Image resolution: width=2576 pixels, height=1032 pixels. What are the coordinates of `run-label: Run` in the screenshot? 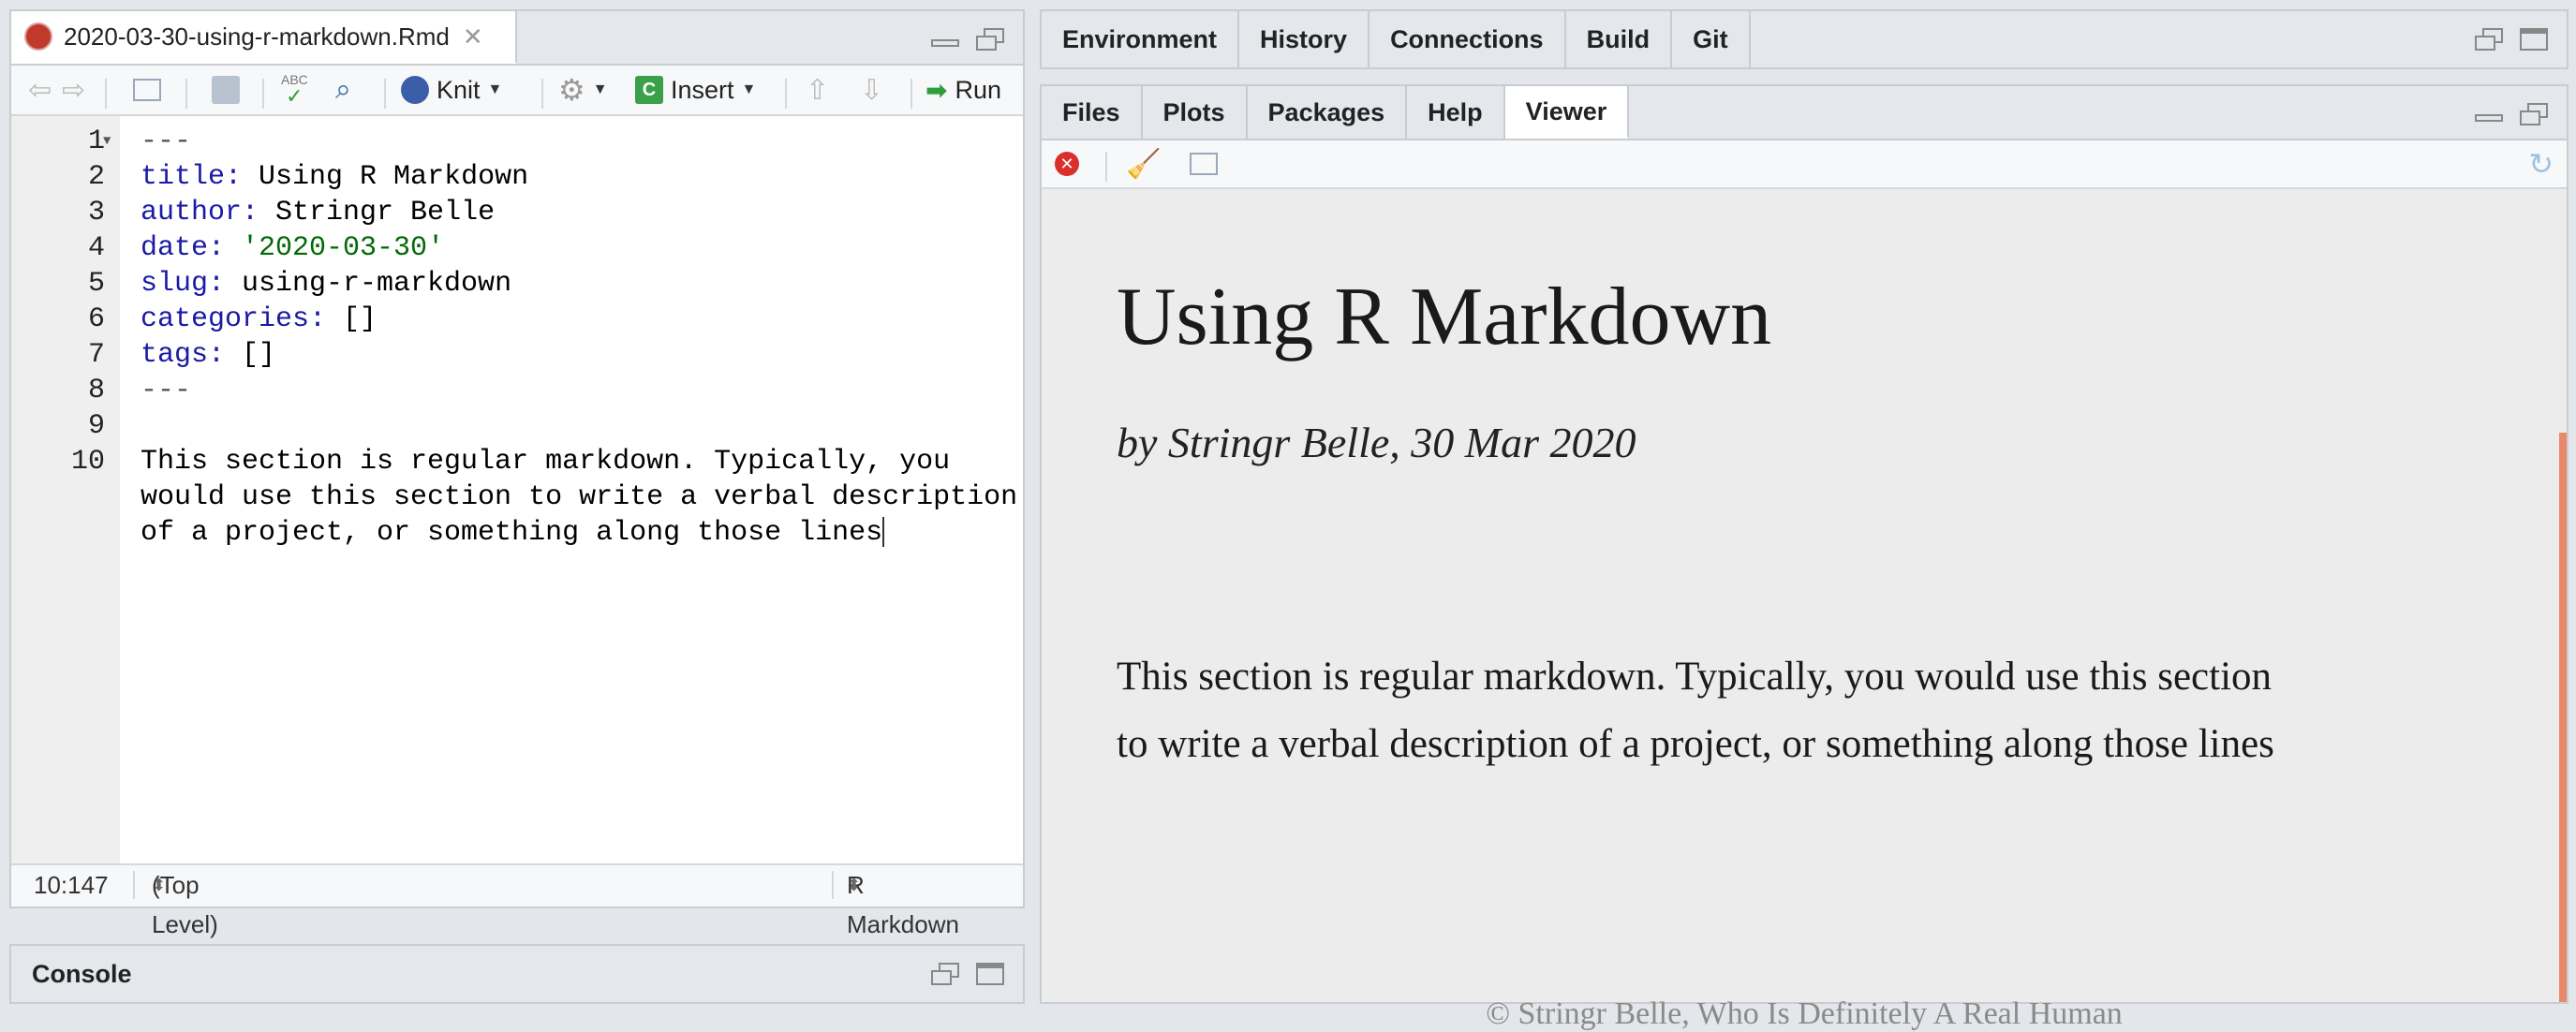 It's located at (978, 89).